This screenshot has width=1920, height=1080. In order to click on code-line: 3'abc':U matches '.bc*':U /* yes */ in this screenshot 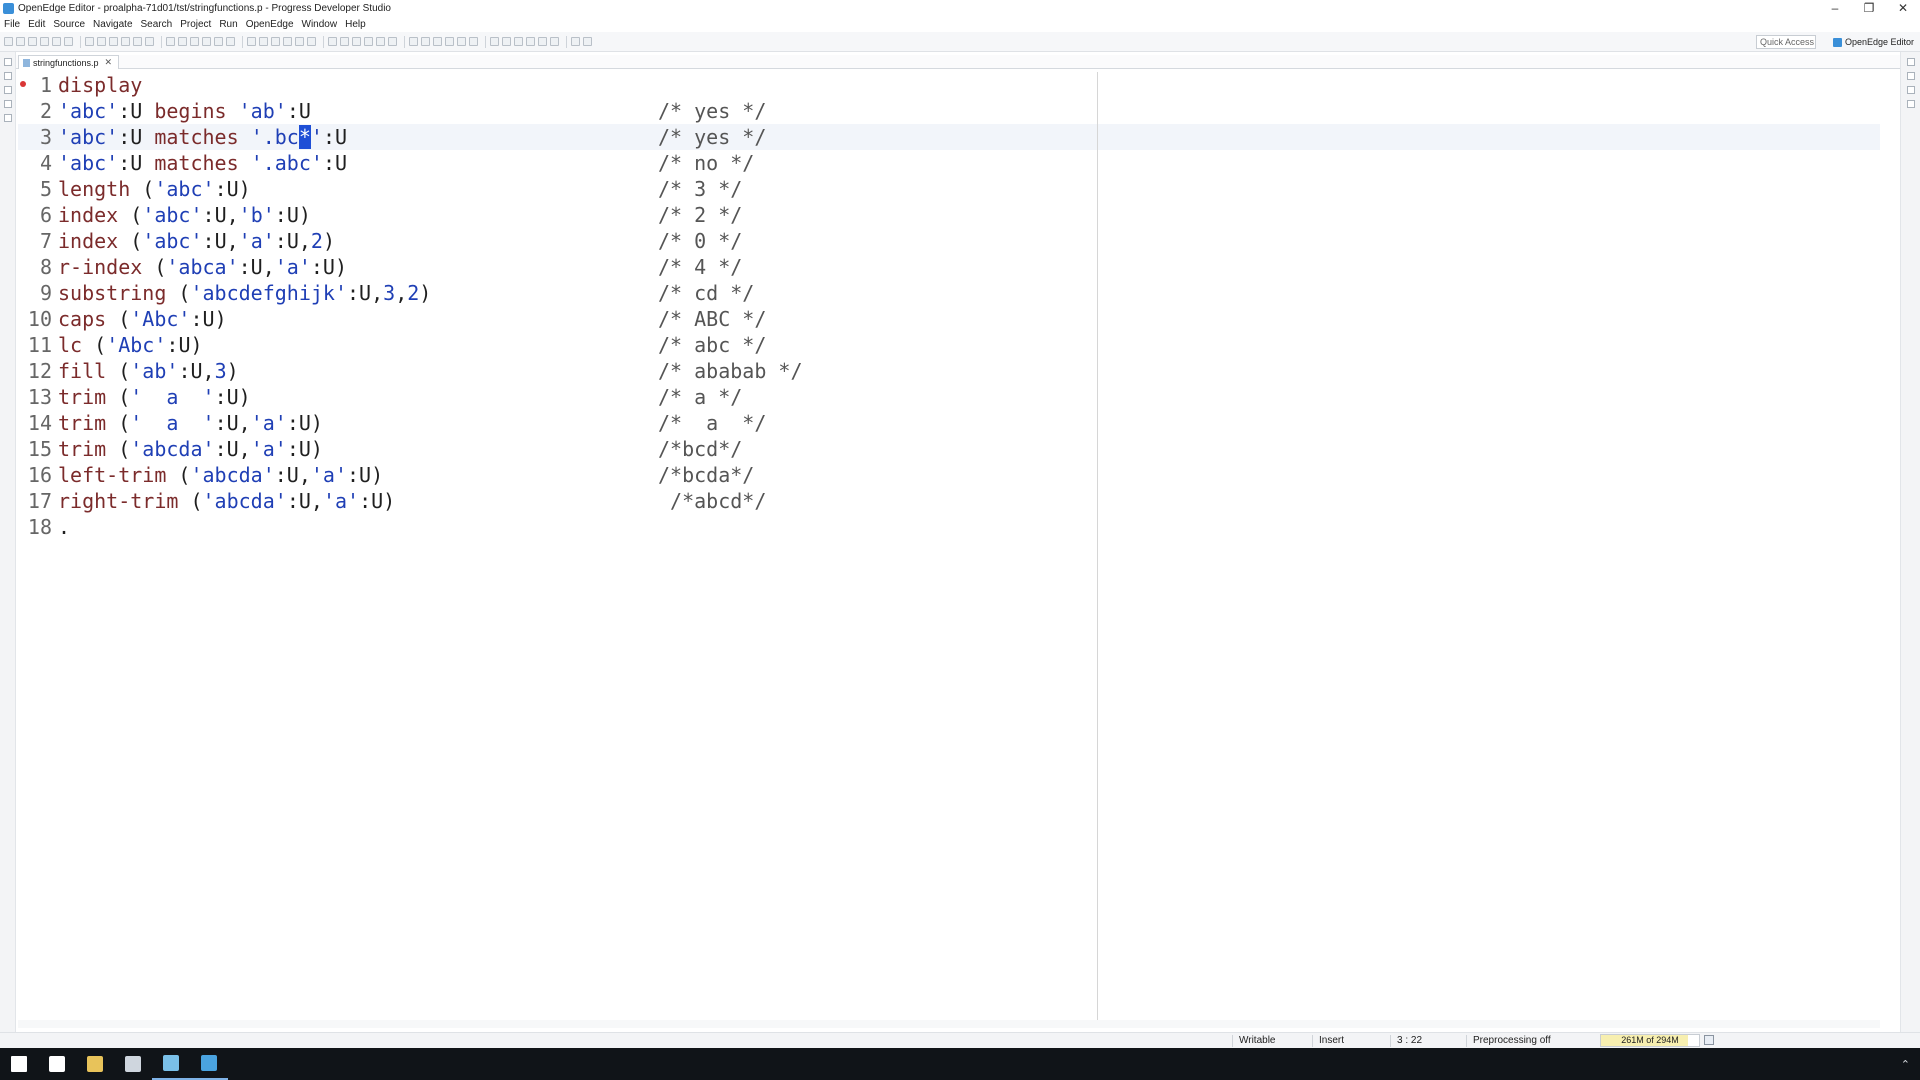, I will do `click(392, 137)`.